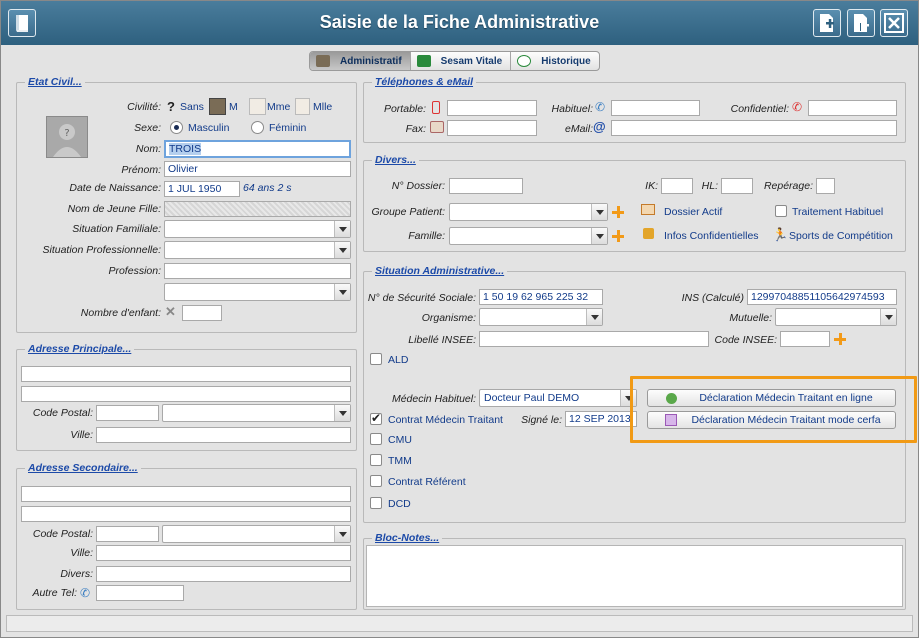 This screenshot has height=638, width=919. I want to click on signe-input: 12 SEP 2013, so click(601, 419).